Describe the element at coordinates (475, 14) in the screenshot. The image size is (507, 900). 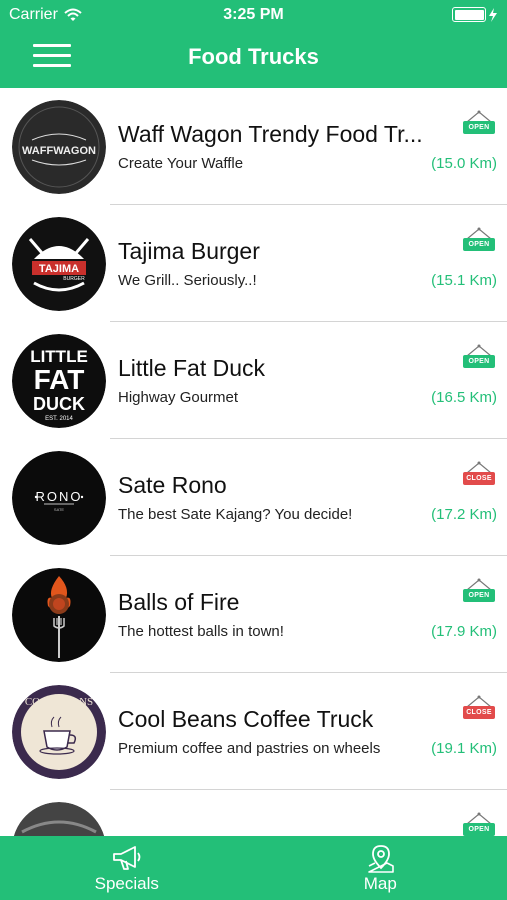
I see `battery-icon` at that location.